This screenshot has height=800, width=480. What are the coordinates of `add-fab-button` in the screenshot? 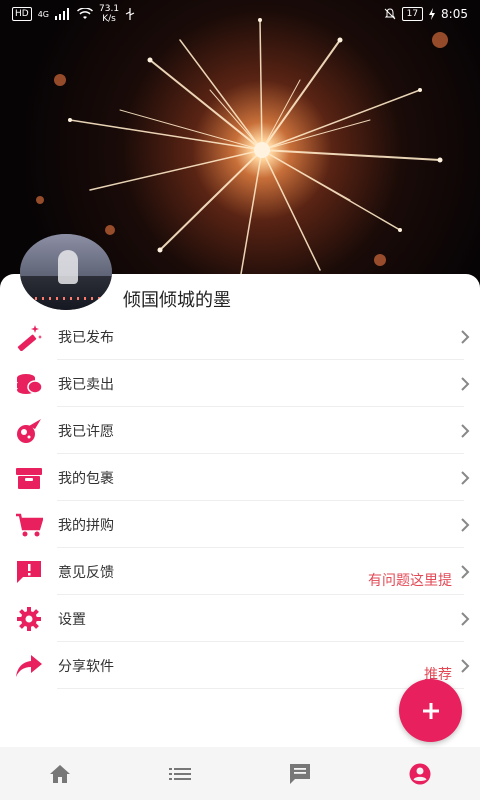 It's located at (430, 710).